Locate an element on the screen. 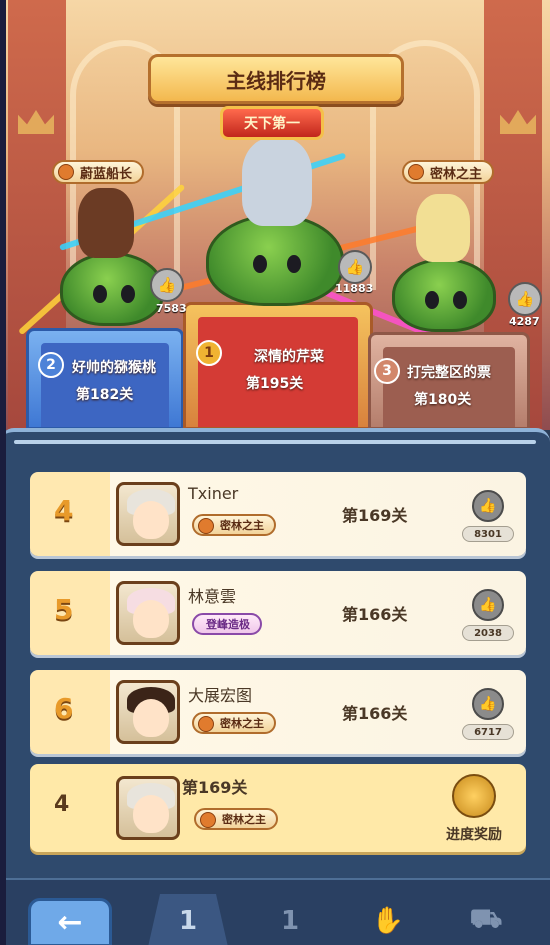 The image size is (550, 945). screen-edge is located at coordinates (3, 472).